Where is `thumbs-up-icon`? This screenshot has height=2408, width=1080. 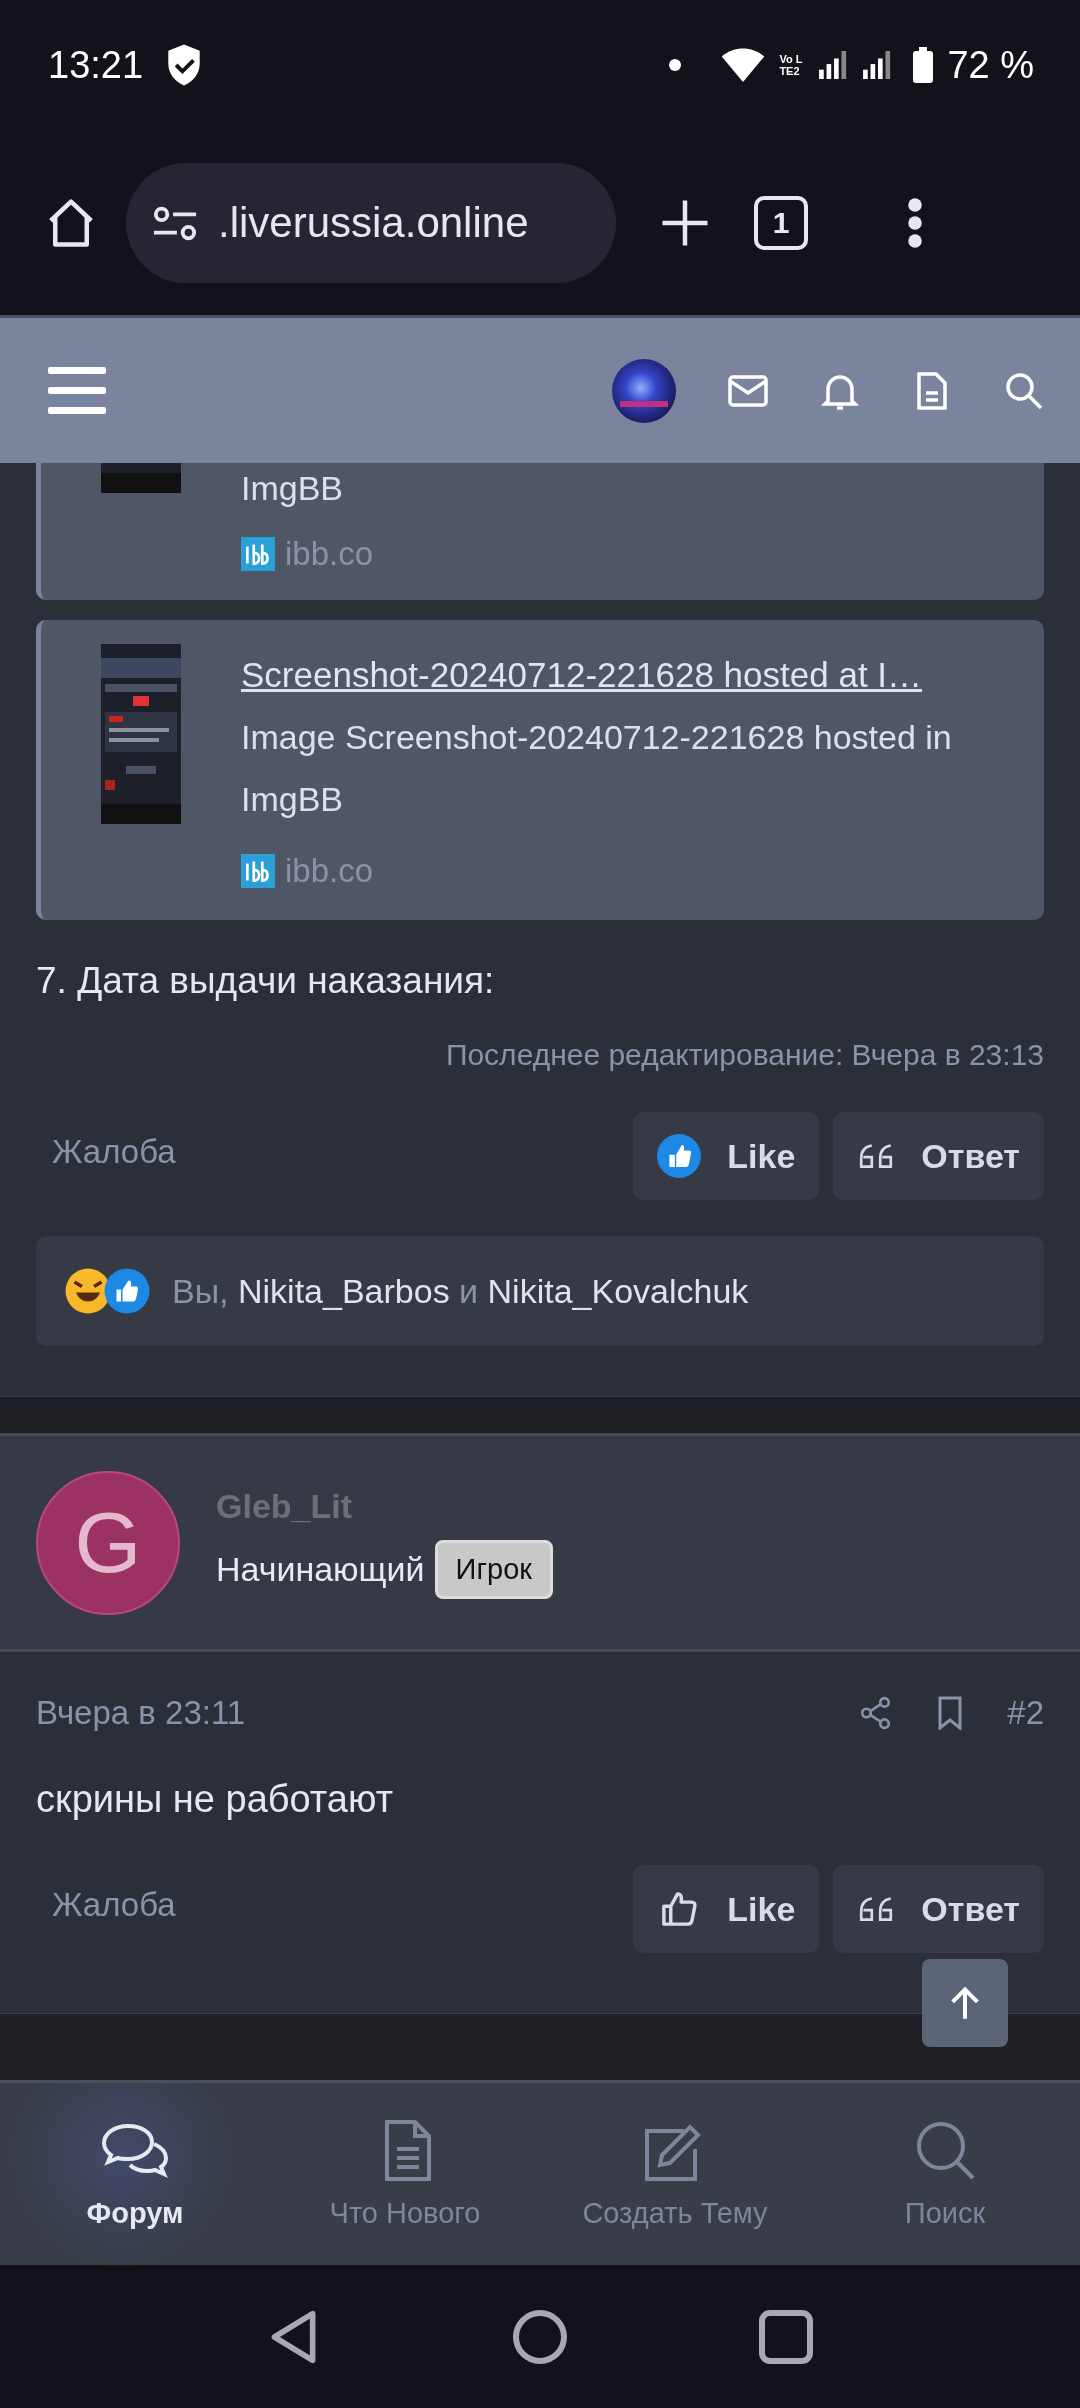 thumbs-up-icon is located at coordinates (679, 1156).